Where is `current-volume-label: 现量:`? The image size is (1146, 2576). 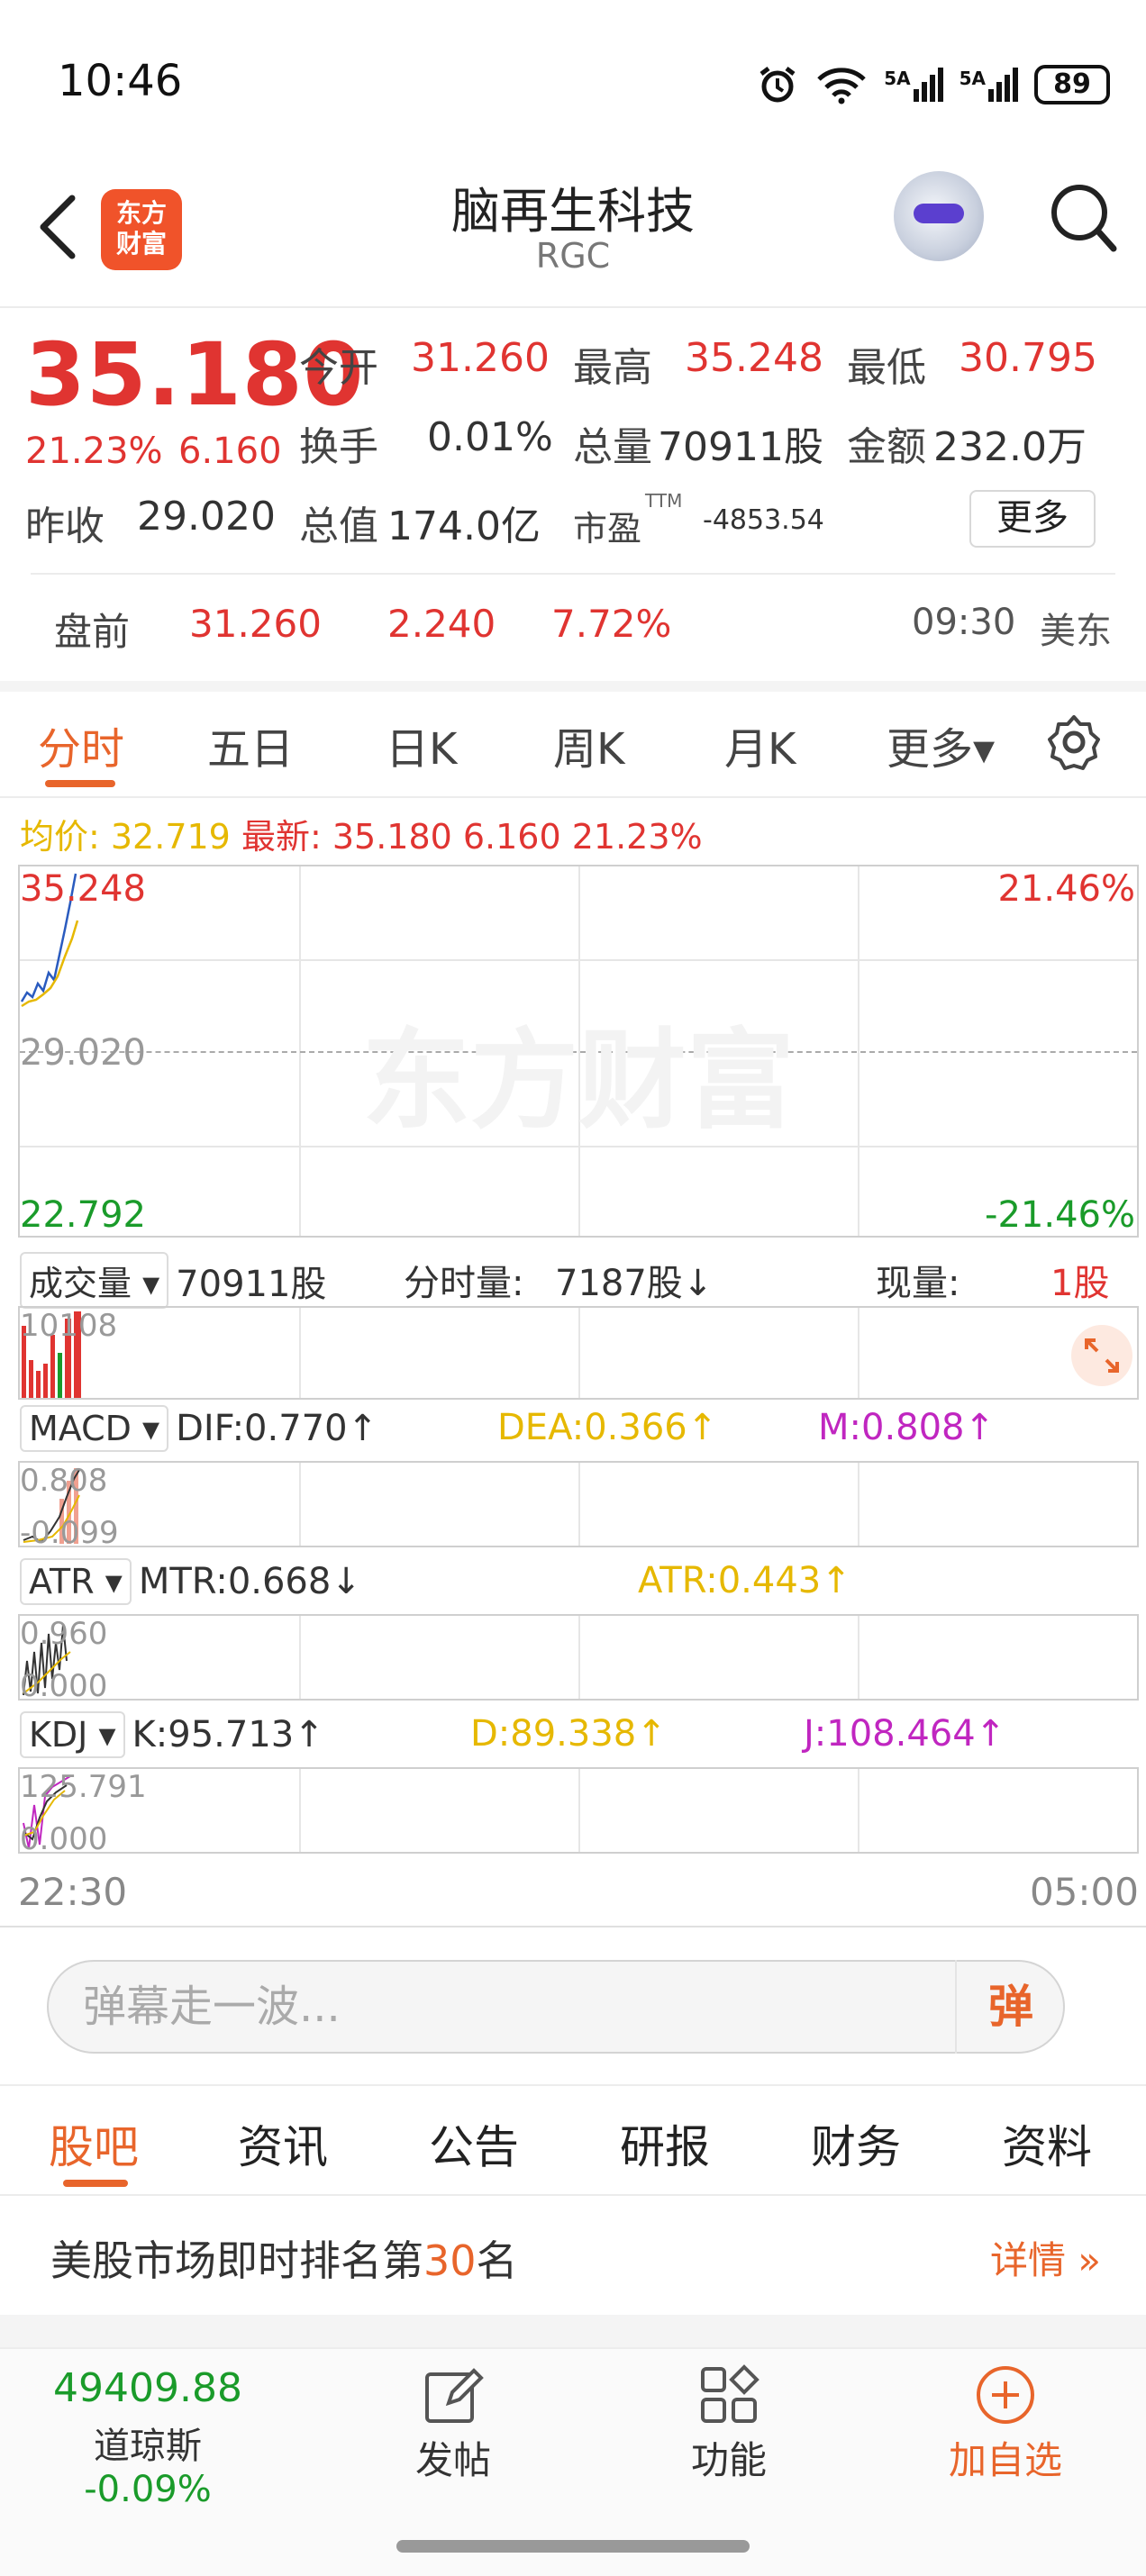 current-volume-label: 现量: is located at coordinates (918, 1283).